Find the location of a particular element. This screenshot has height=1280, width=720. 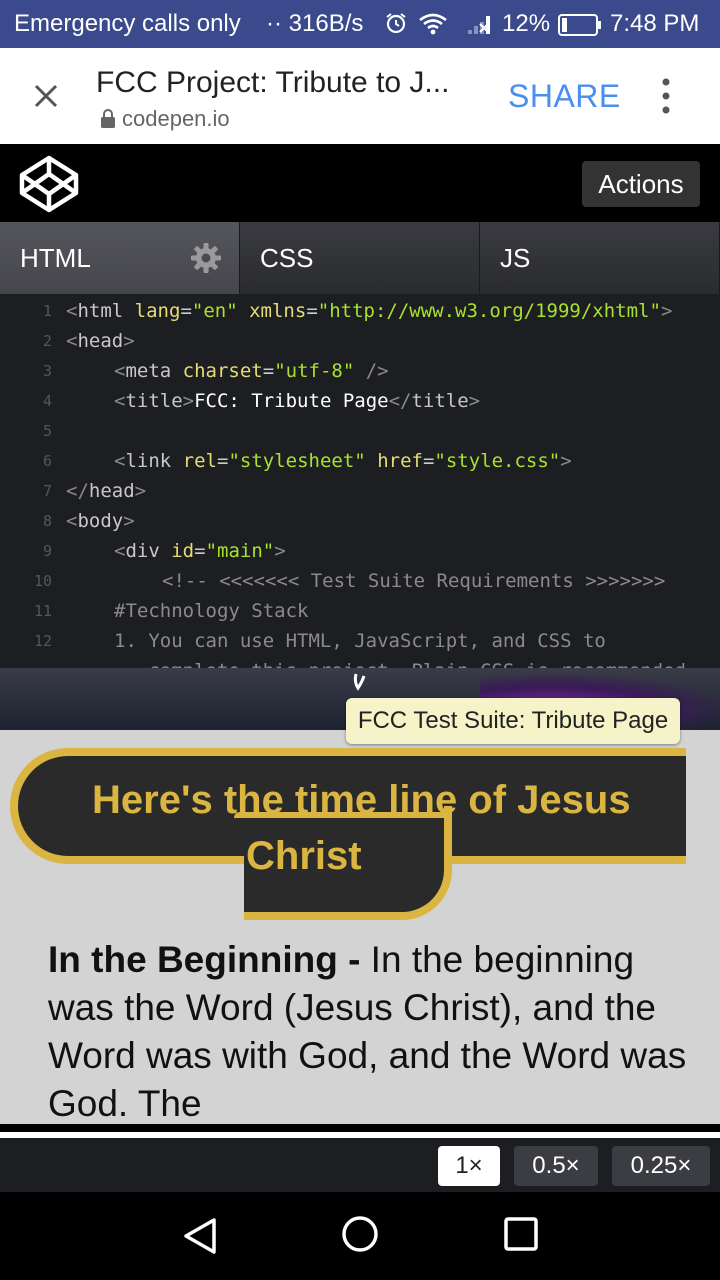

codepen-logo-icon is located at coordinates (49, 184).